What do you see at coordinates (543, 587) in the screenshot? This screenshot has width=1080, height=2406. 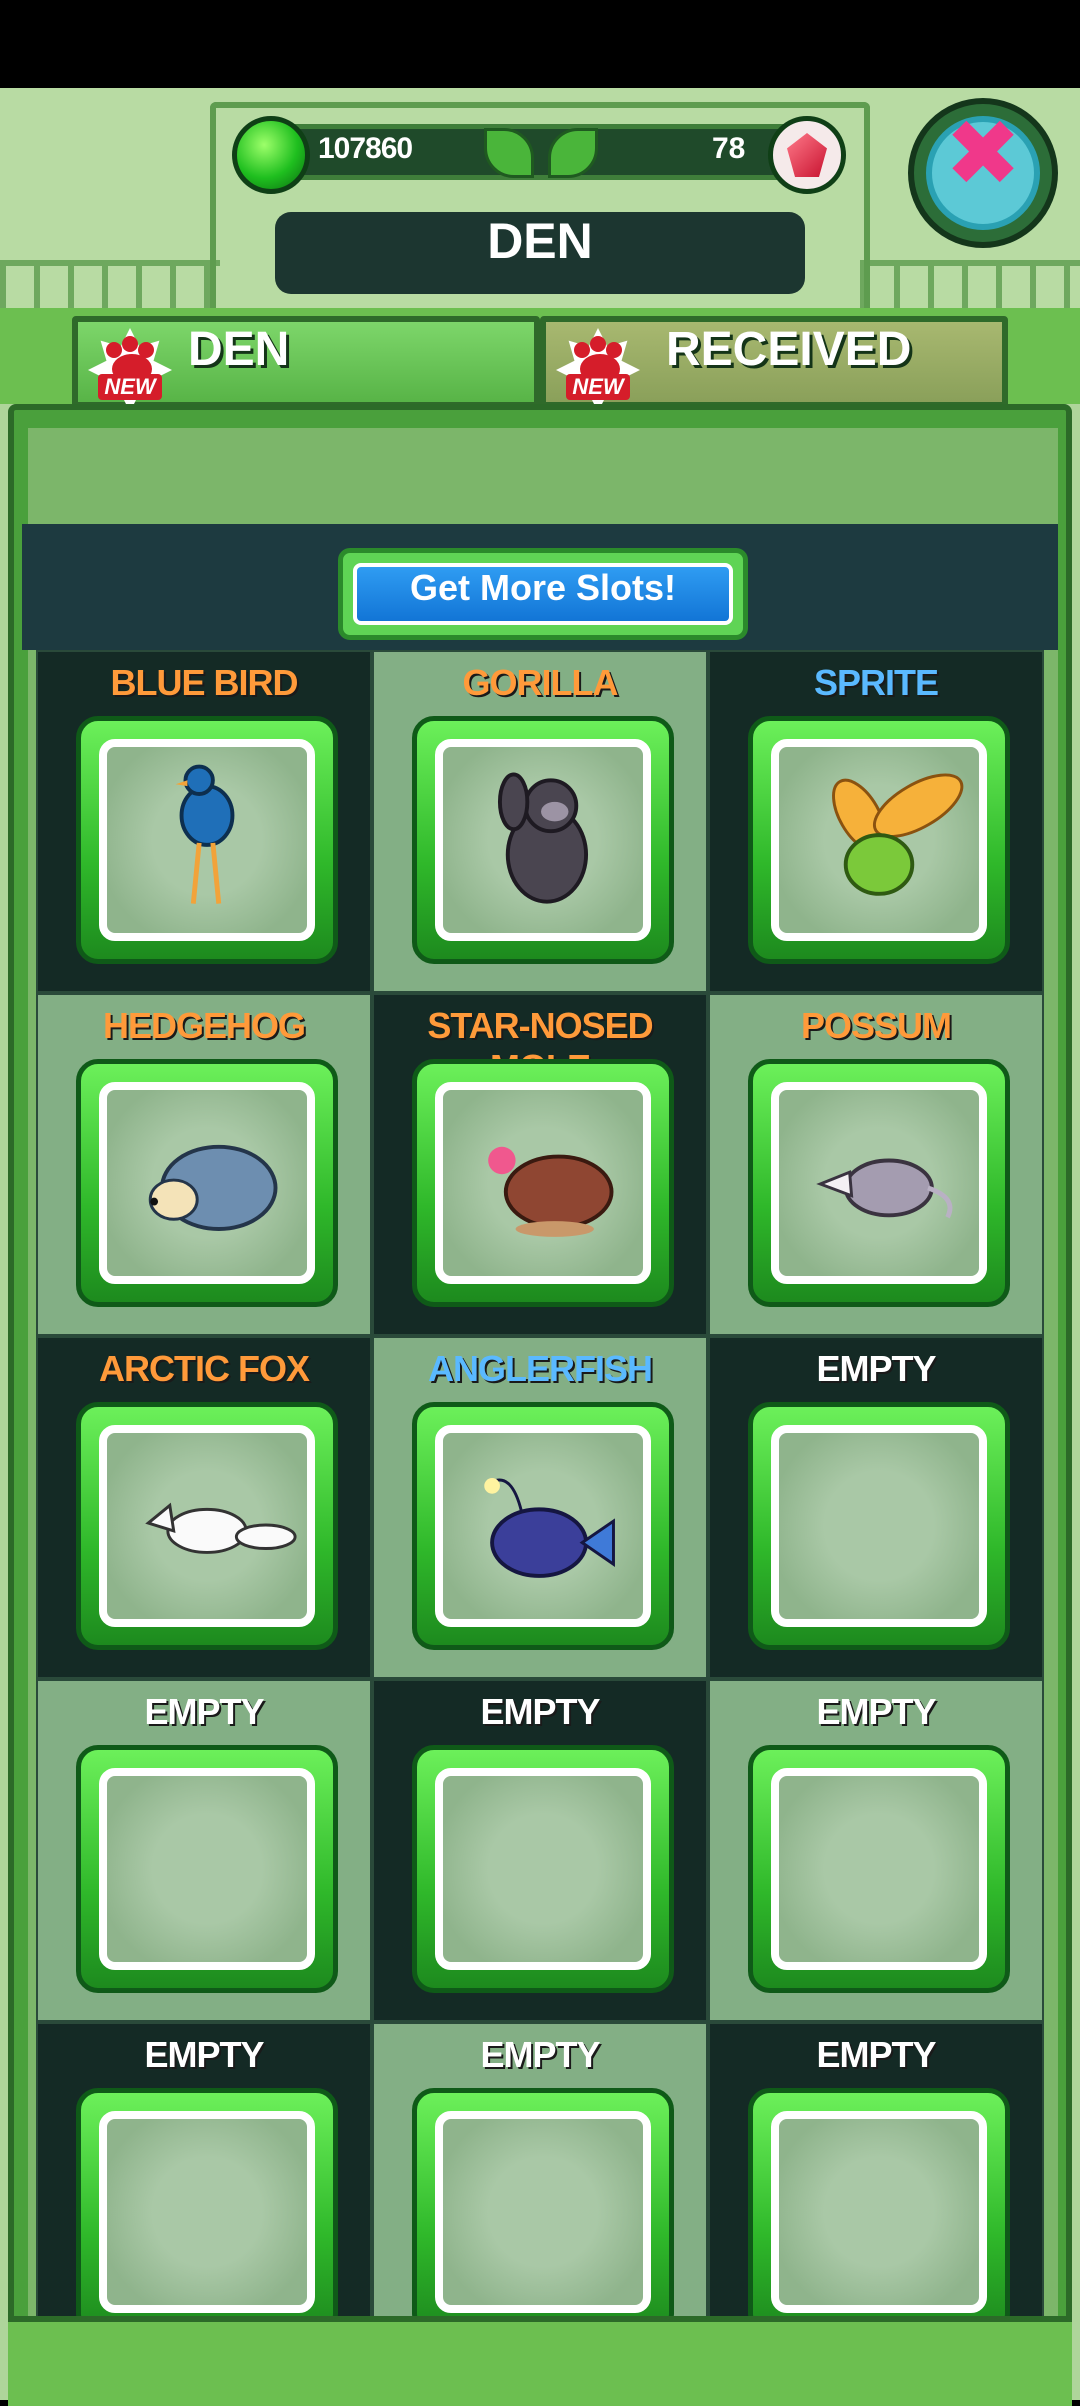 I see `get-more-slots-label: Get More Slots!` at bounding box center [543, 587].